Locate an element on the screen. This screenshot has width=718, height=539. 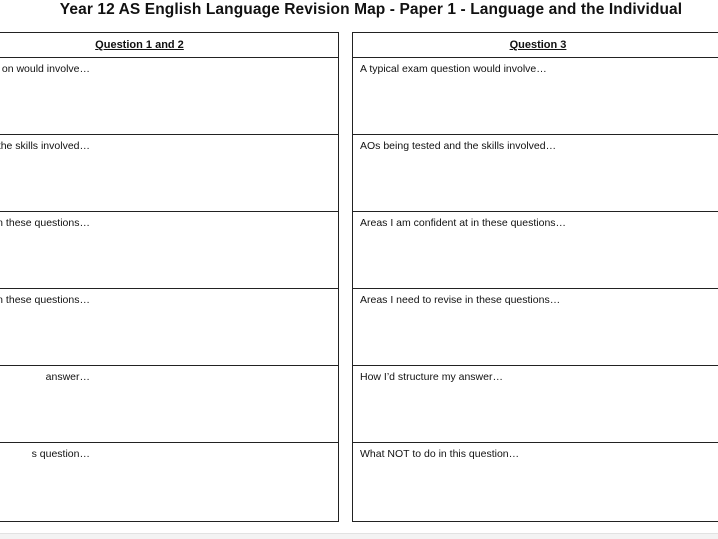
bottom-scroll-strip is located at coordinates (359, 536).